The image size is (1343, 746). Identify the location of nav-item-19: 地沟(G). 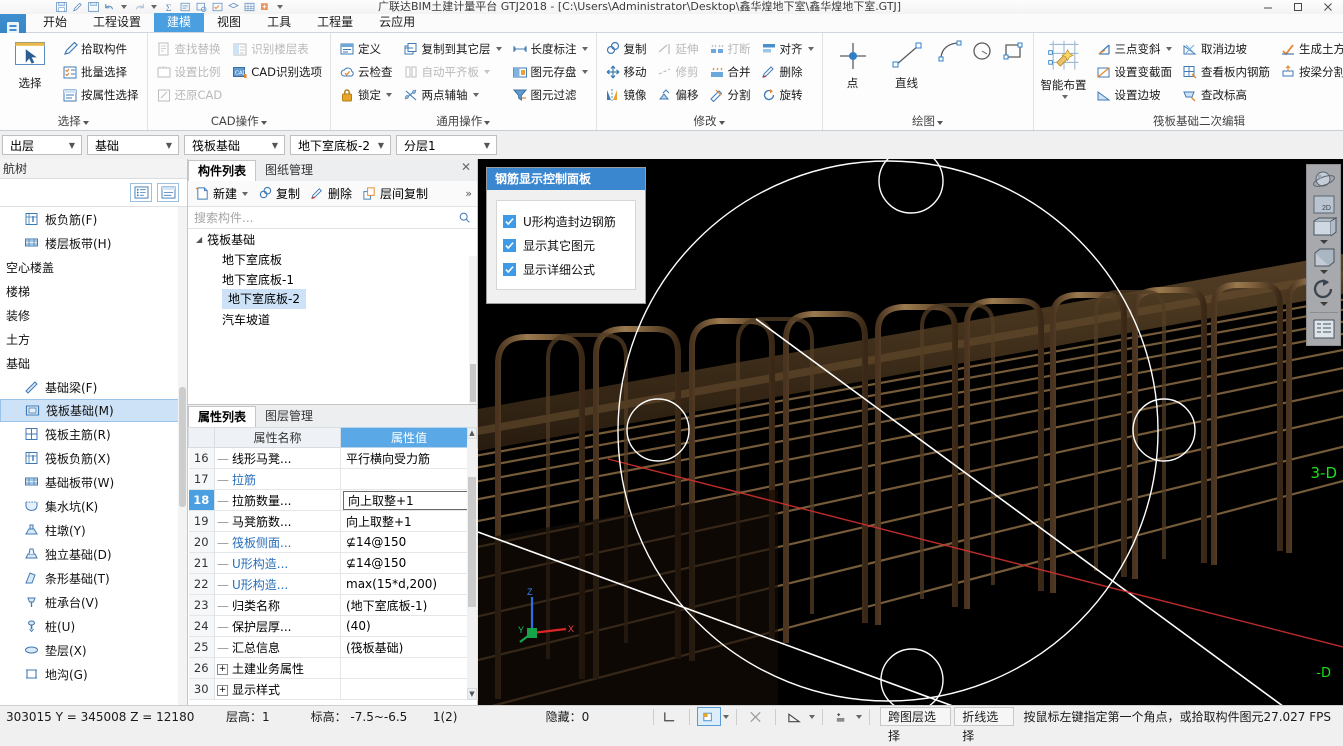
(93, 674).